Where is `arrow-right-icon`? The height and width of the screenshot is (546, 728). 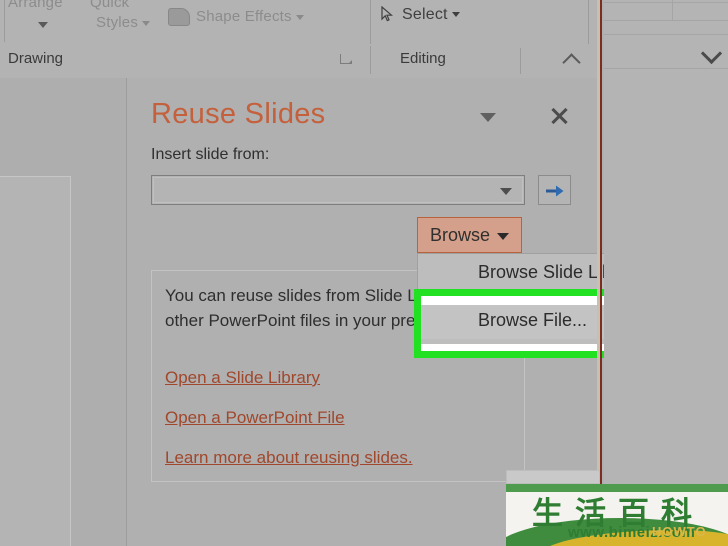
arrow-right-icon is located at coordinates (555, 191).